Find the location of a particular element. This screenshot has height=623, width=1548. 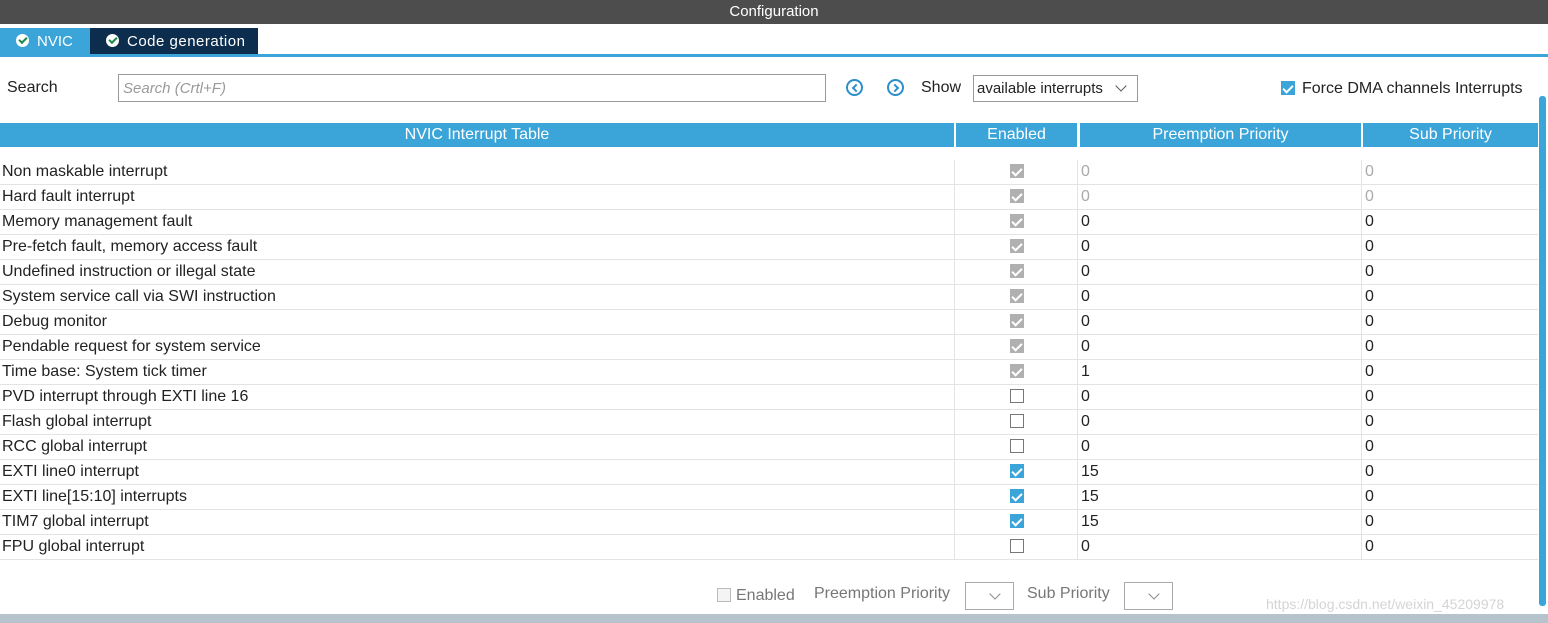

table-row: RCC global interrupt 0 0 is located at coordinates (769, 447).